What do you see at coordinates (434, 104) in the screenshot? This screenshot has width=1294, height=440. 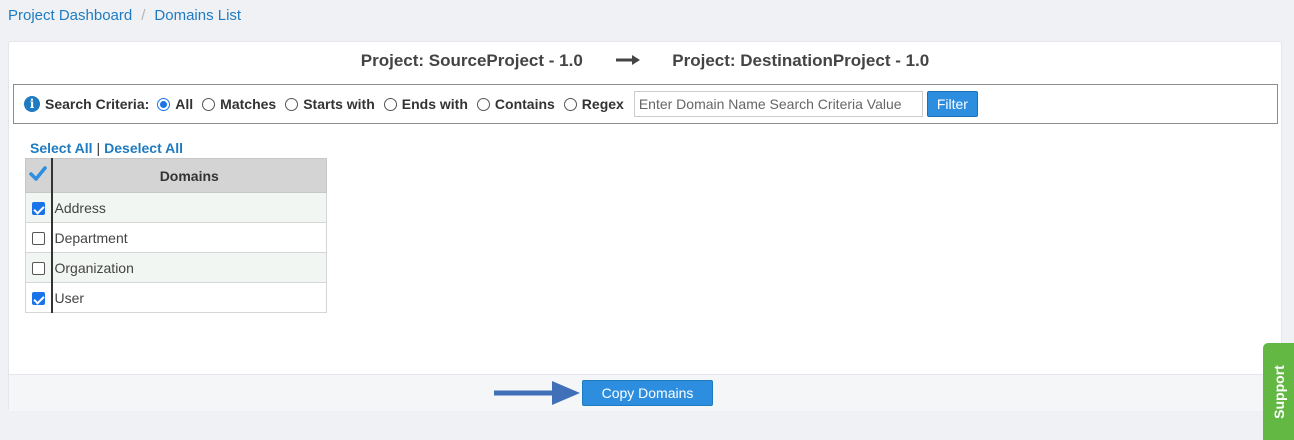 I see `radio-label: Ends with` at bounding box center [434, 104].